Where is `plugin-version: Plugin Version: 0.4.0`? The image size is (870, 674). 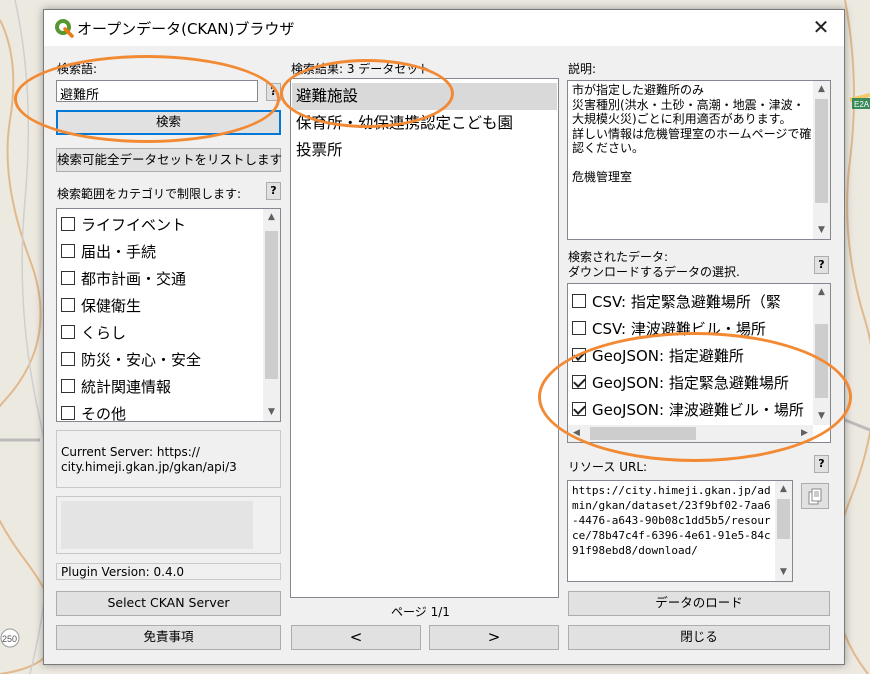 plugin-version: Plugin Version: 0.4.0 is located at coordinates (123, 572).